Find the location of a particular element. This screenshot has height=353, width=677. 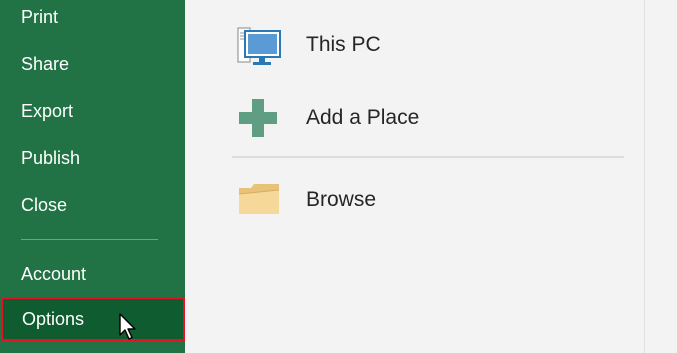

sidebar-divider is located at coordinates (89, 239).